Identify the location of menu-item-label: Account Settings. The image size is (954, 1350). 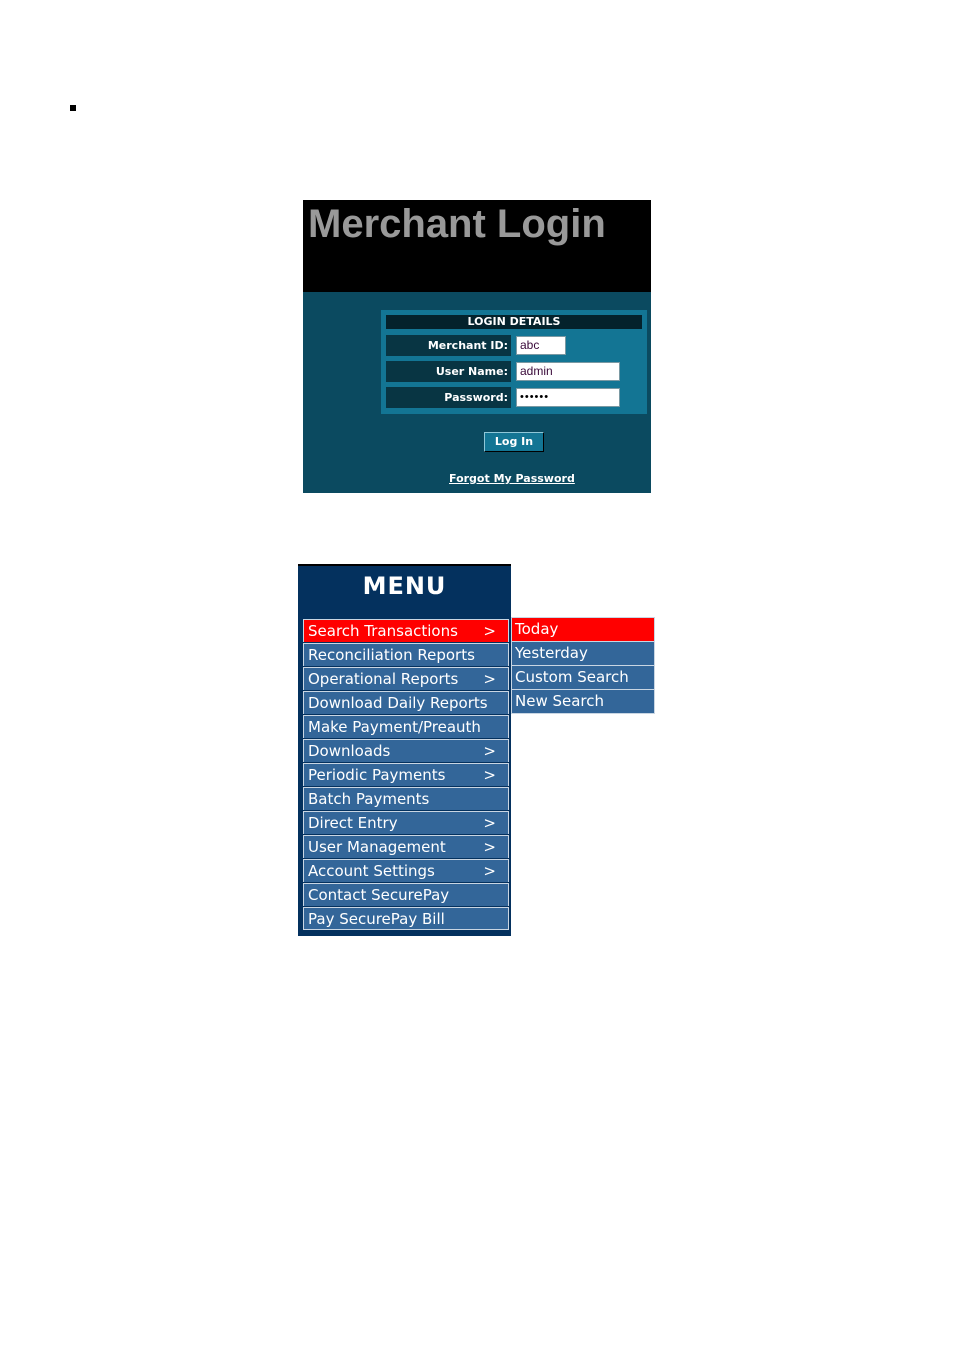
(371, 871).